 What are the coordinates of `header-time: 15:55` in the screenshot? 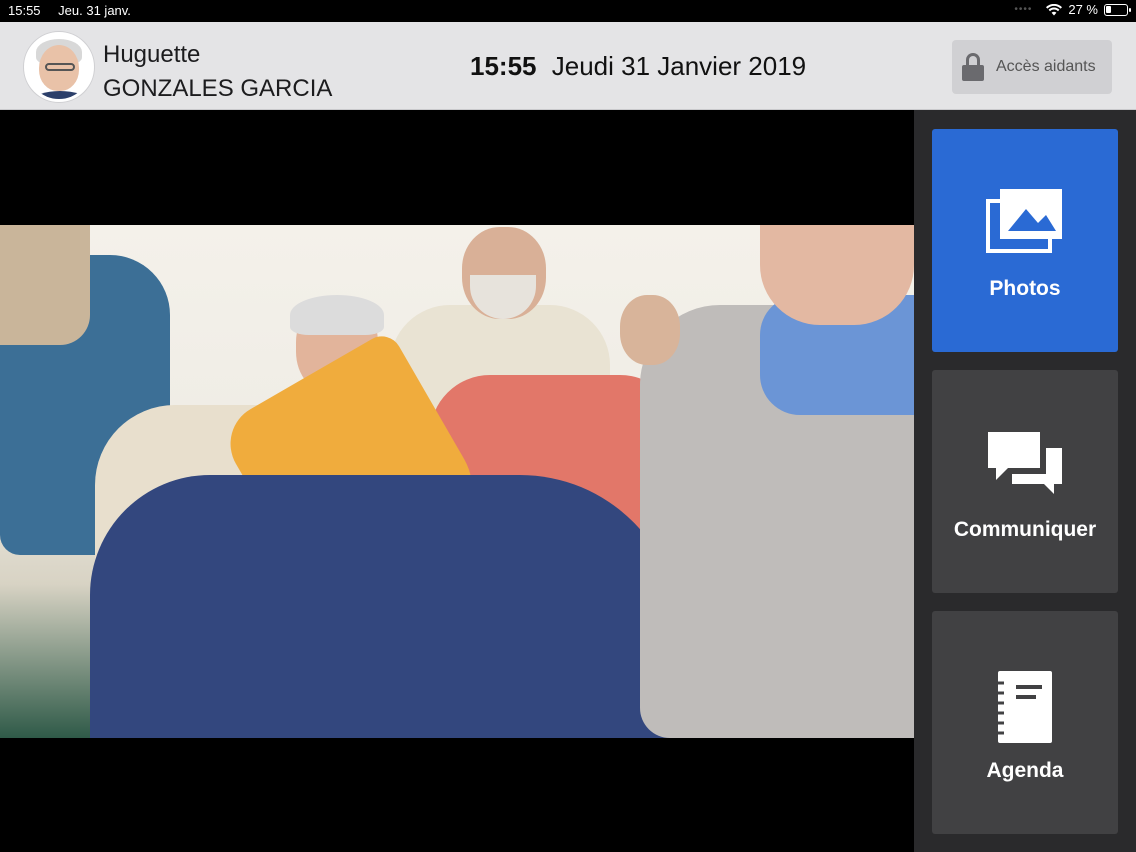 It's located at (503, 66).